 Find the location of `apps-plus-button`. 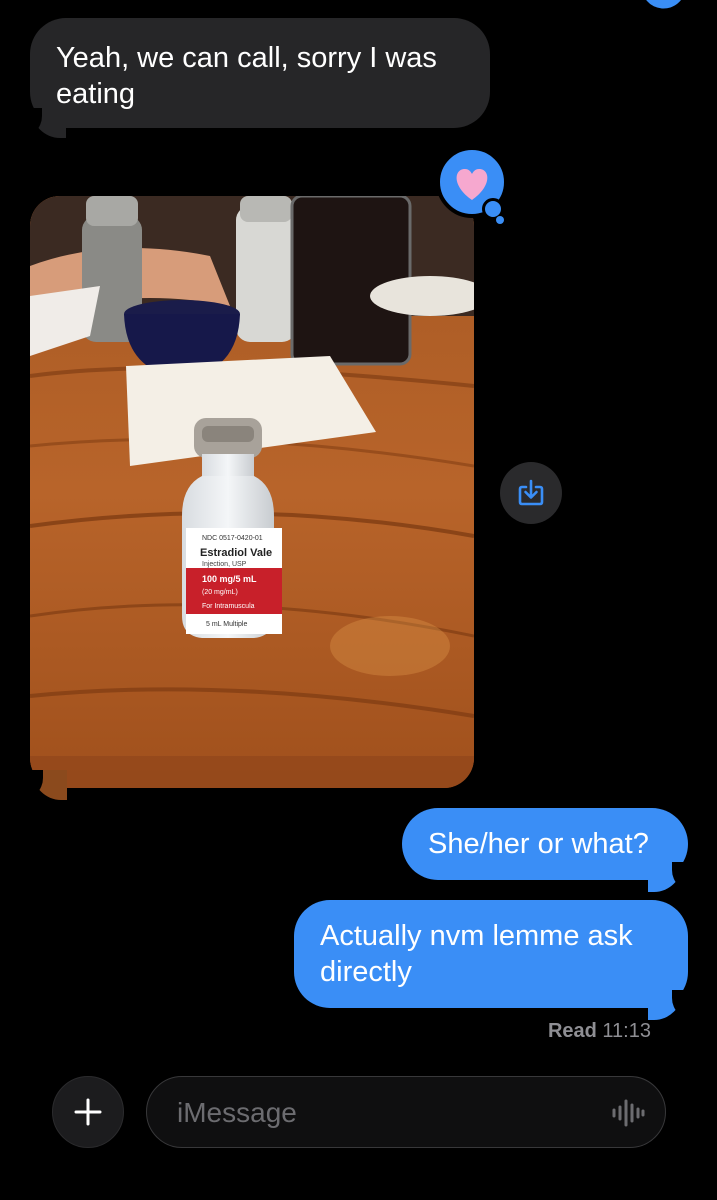

apps-plus-button is located at coordinates (88, 1112).